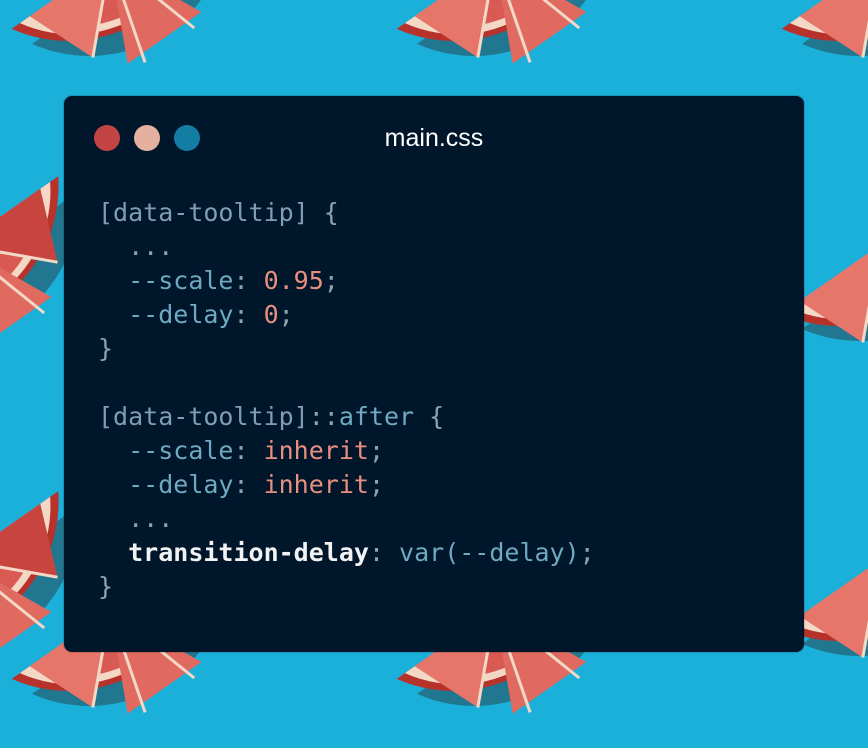 The height and width of the screenshot is (748, 868). Describe the element at coordinates (271, 314) in the screenshot. I see `css-value: 0` at that location.